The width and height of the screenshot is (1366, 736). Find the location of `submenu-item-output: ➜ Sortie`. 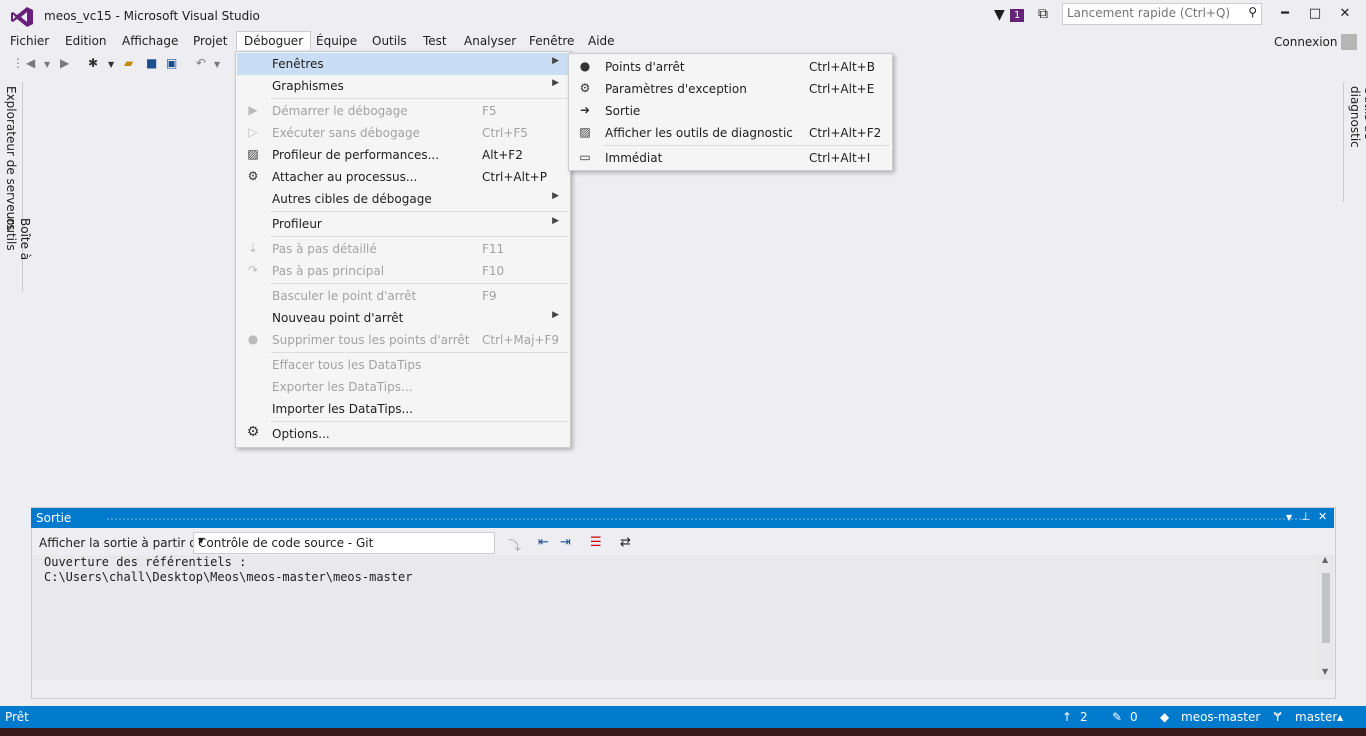

submenu-item-output: ➜ Sortie is located at coordinates (730, 111).